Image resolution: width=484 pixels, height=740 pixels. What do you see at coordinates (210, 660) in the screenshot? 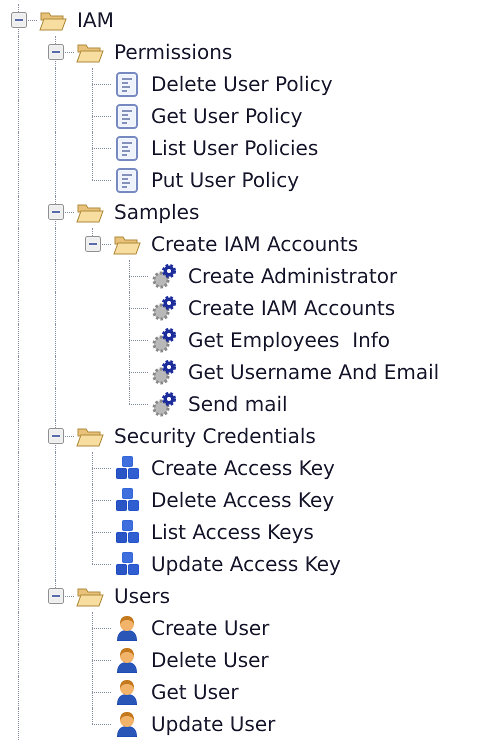
I see `tree-item-label: Delete User` at bounding box center [210, 660].